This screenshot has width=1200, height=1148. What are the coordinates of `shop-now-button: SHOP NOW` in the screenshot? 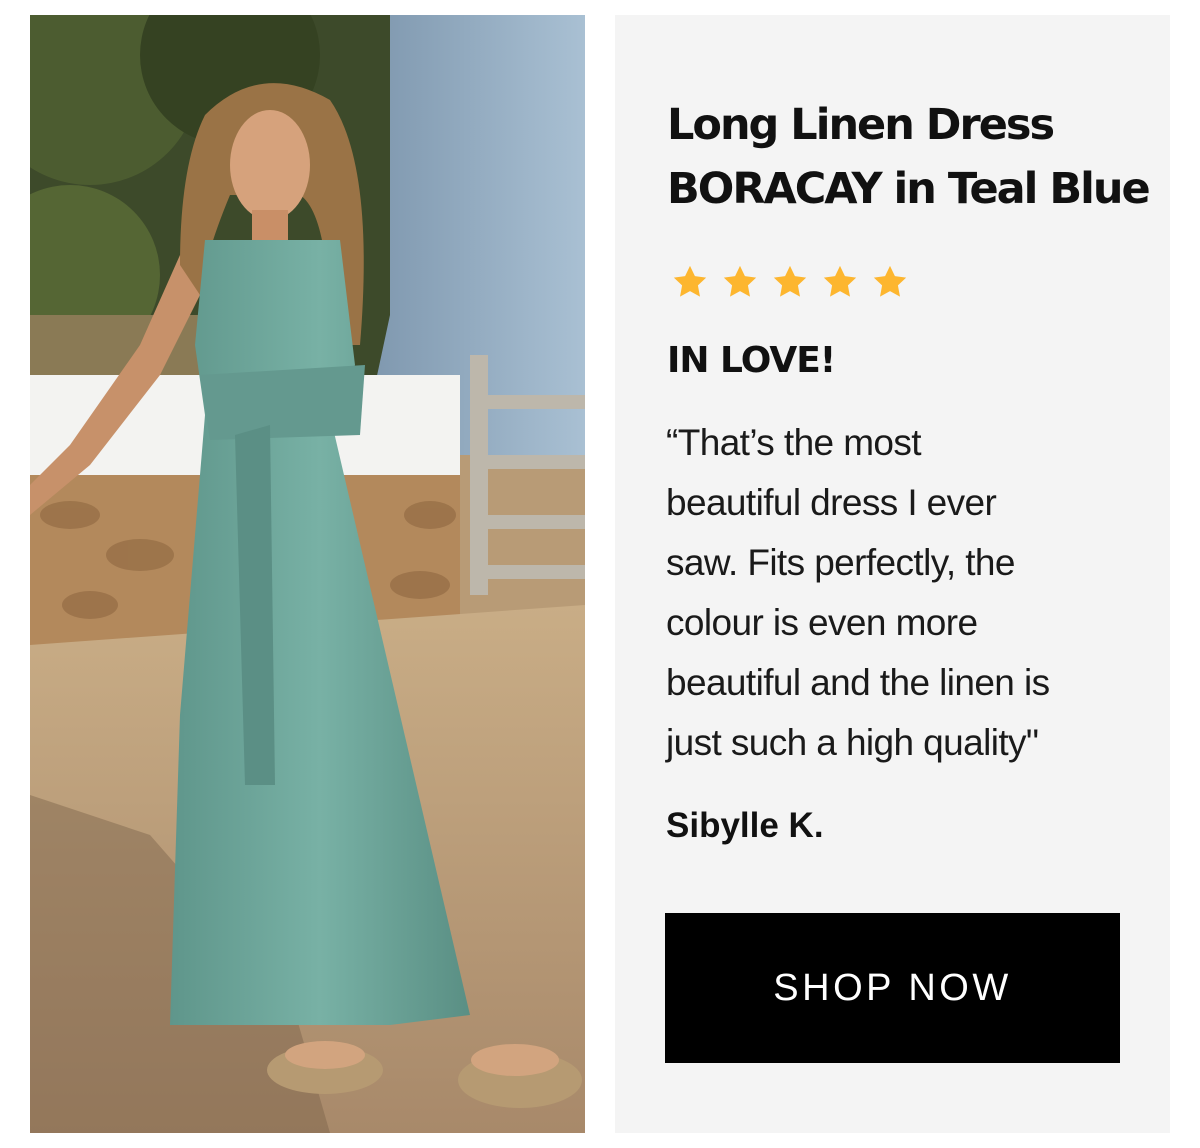 It's located at (892, 988).